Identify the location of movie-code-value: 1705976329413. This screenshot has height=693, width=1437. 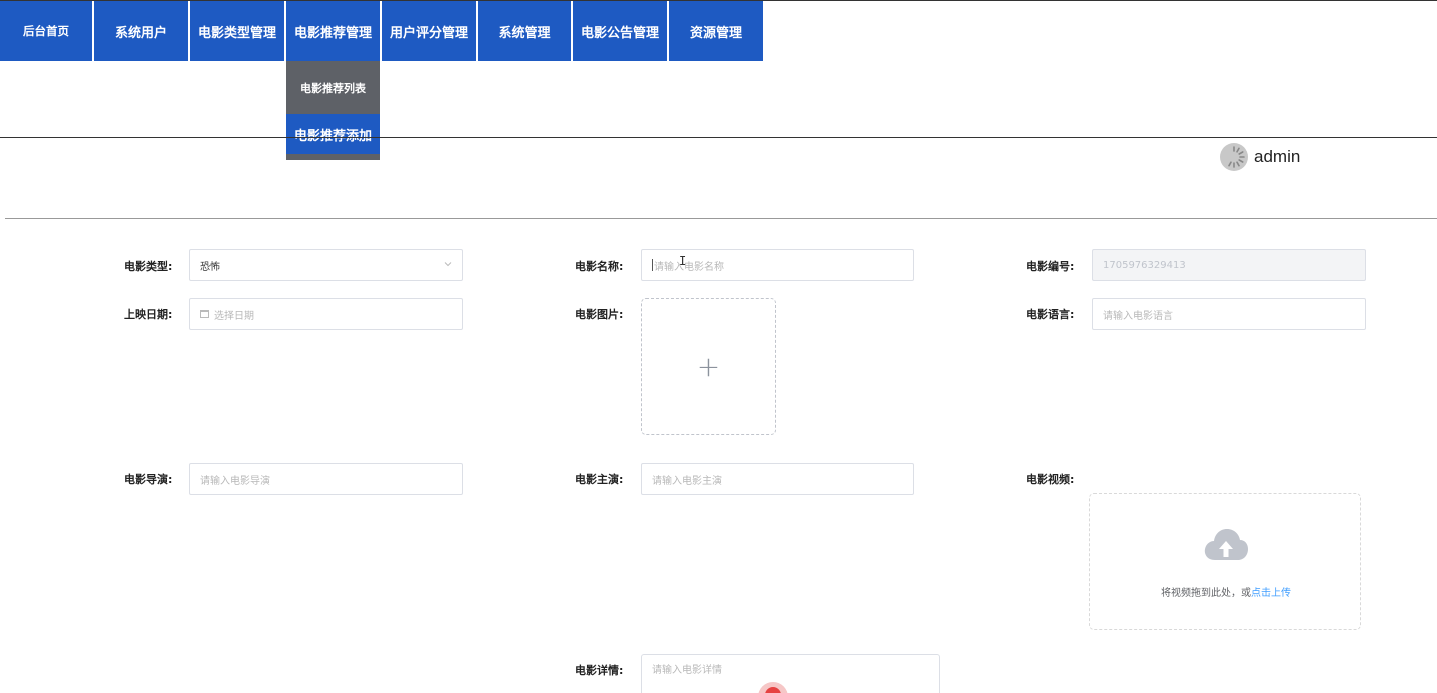
(1144, 265).